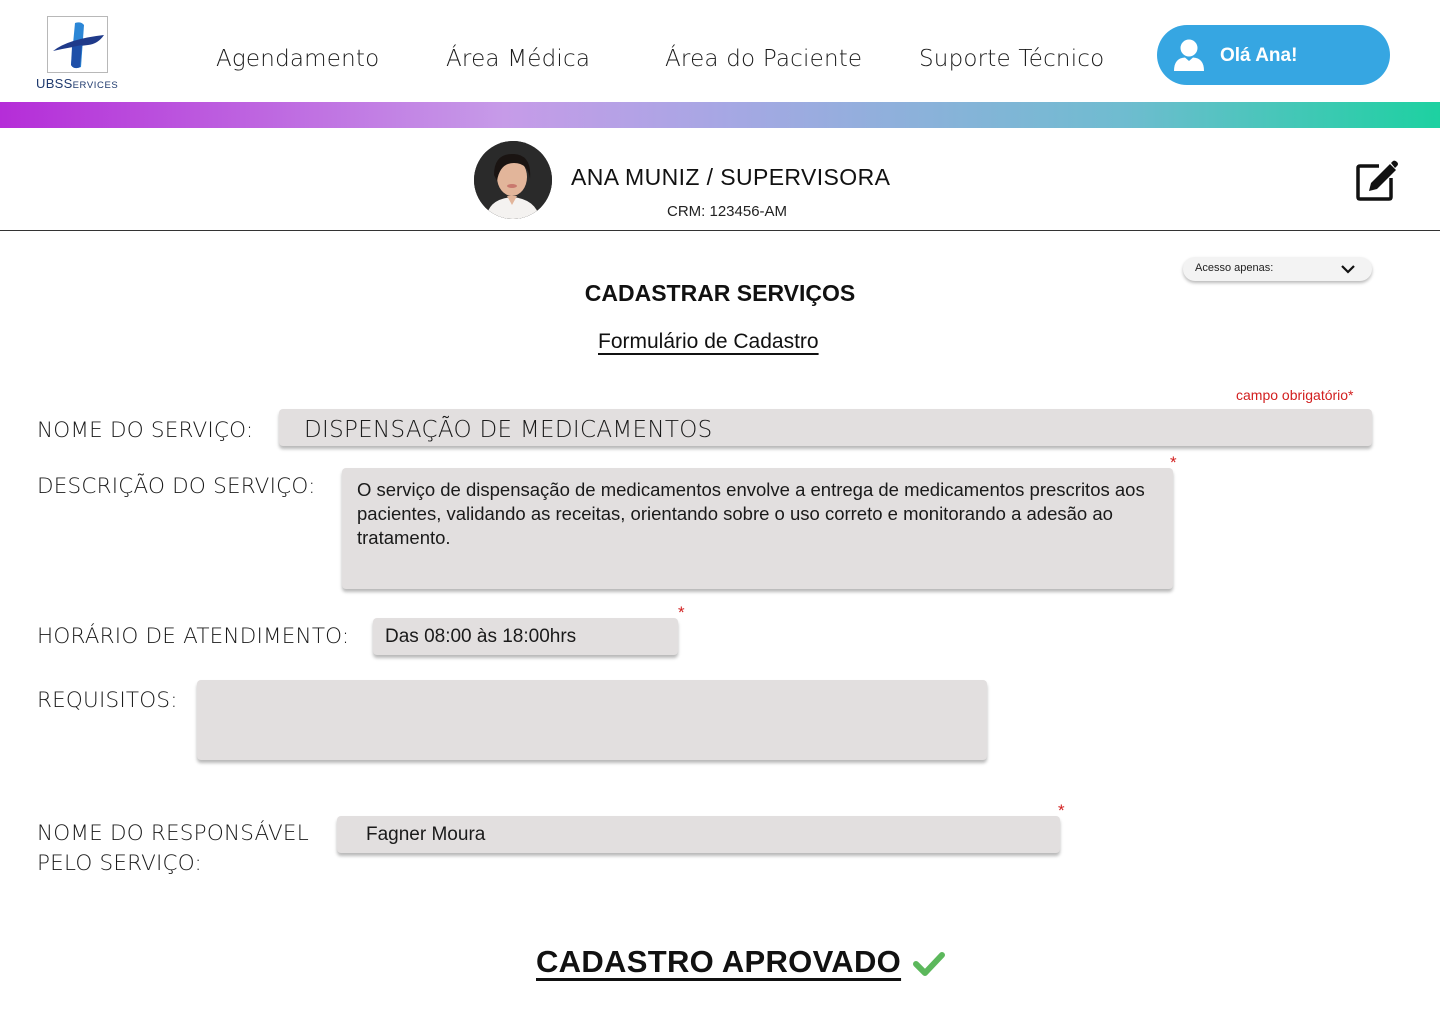 The height and width of the screenshot is (1024, 1440). I want to click on requirements-textarea, so click(592, 720).